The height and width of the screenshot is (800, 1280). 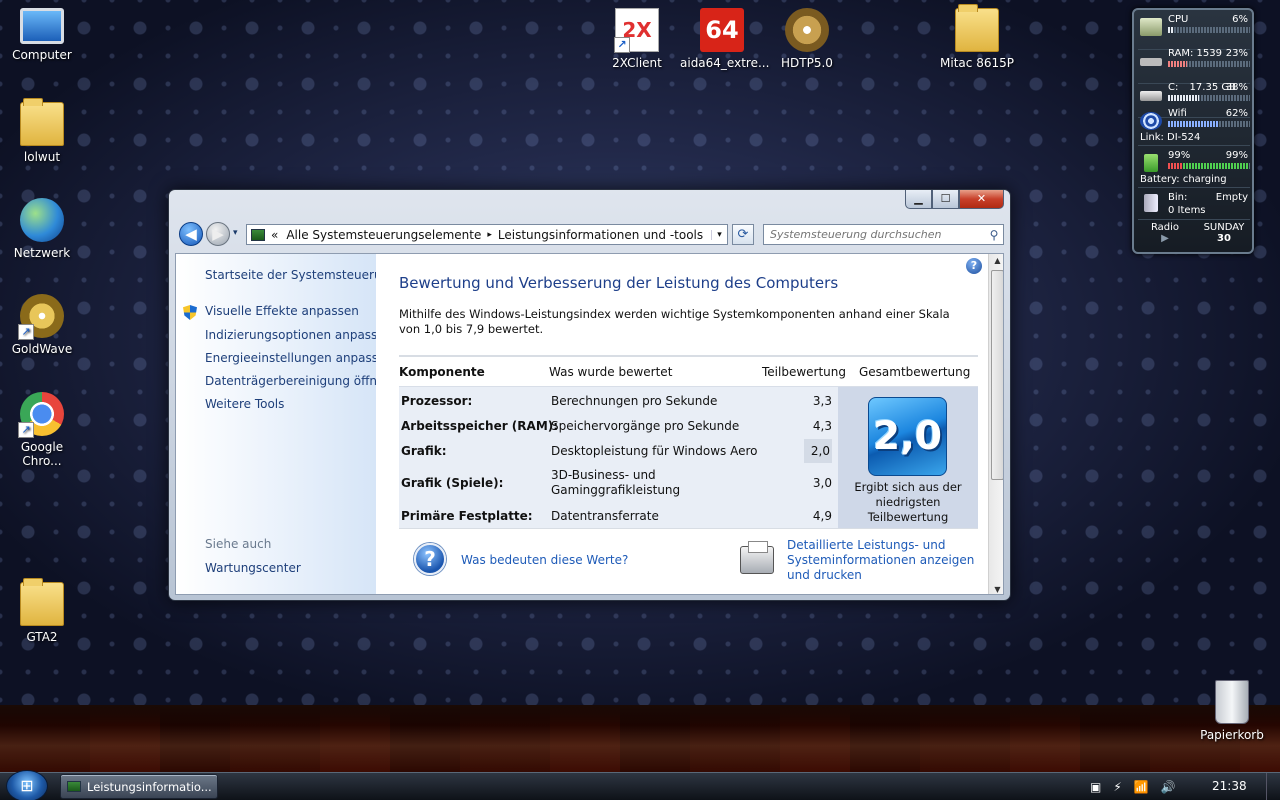 I want to click on desktop-icon-label: Mitac 8615P, so click(x=977, y=63).